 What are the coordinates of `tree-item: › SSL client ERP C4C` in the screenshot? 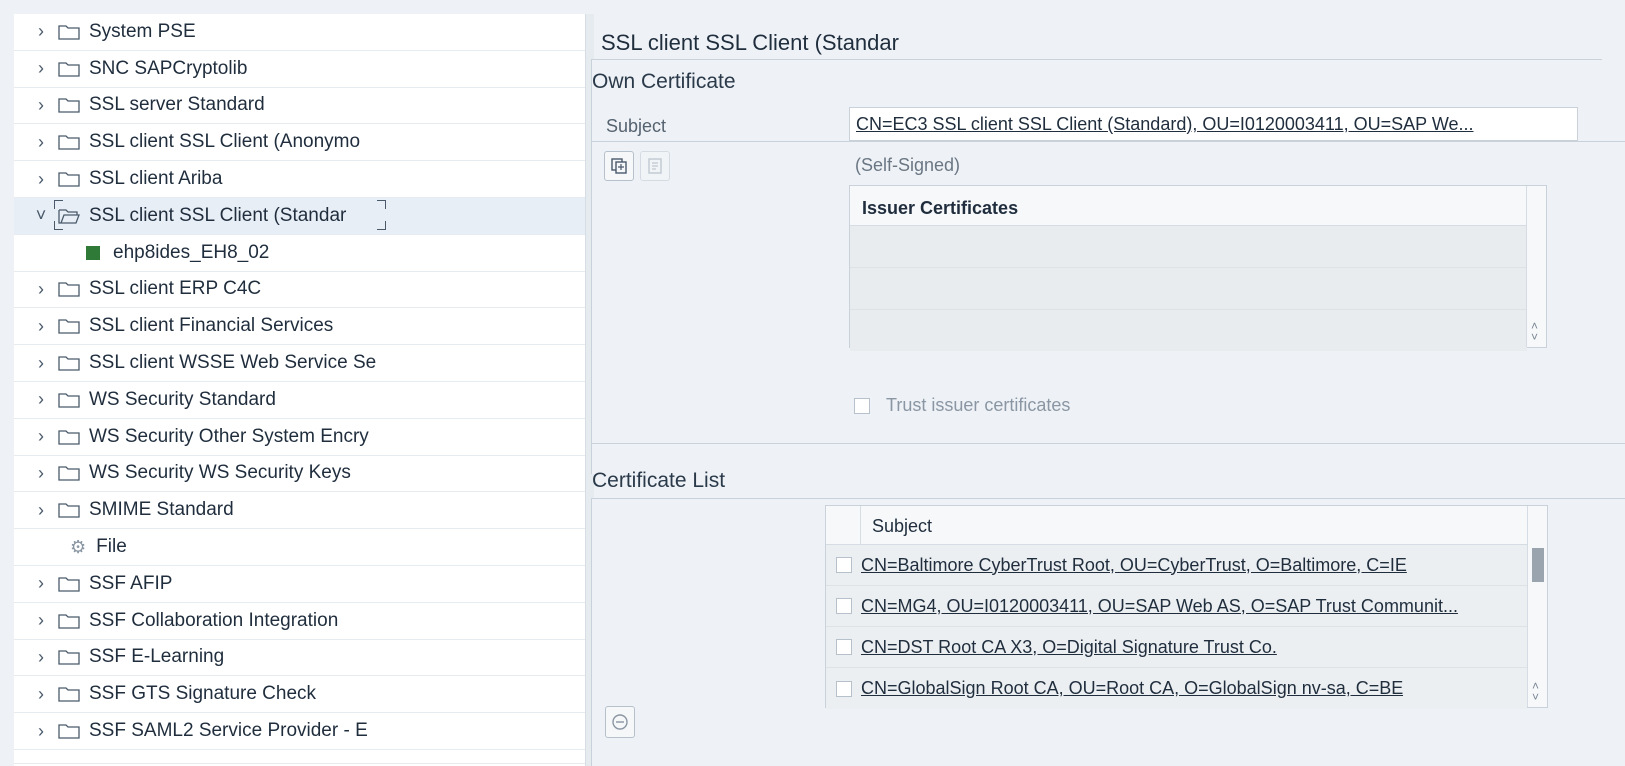 It's located at (299, 290).